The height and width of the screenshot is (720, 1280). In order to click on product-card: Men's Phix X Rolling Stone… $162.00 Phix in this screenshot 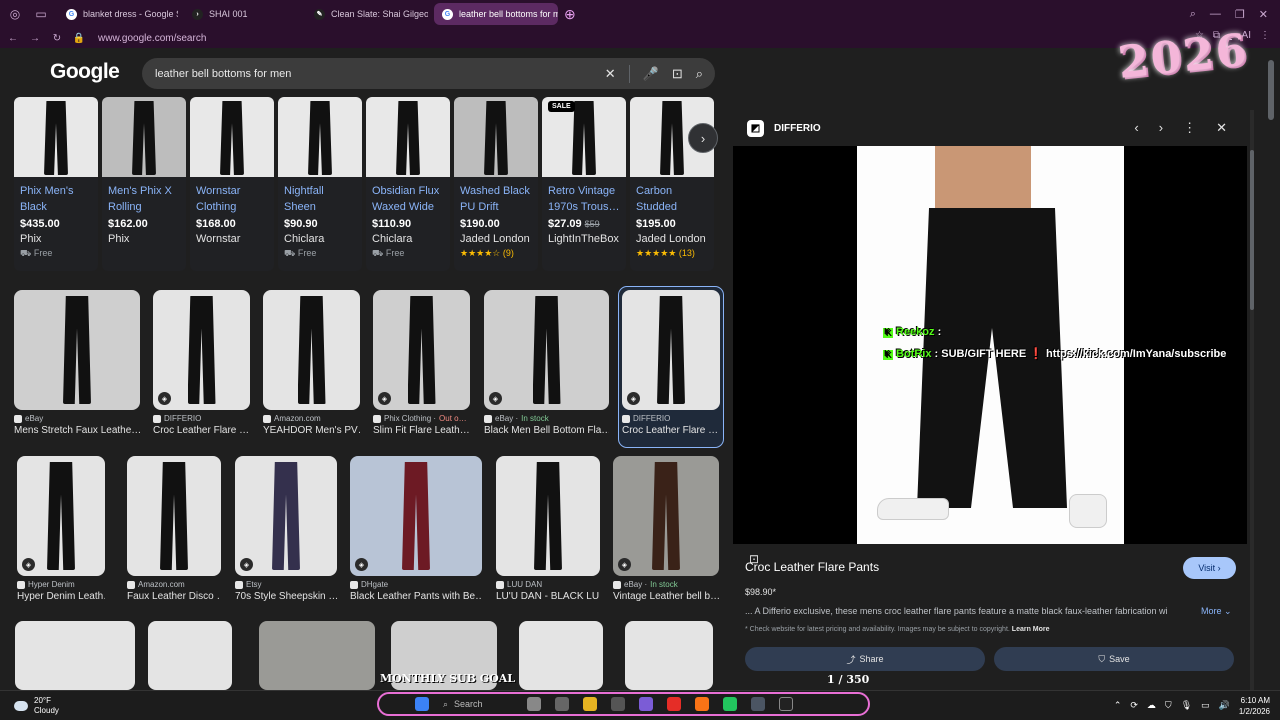, I will do `click(144, 184)`.